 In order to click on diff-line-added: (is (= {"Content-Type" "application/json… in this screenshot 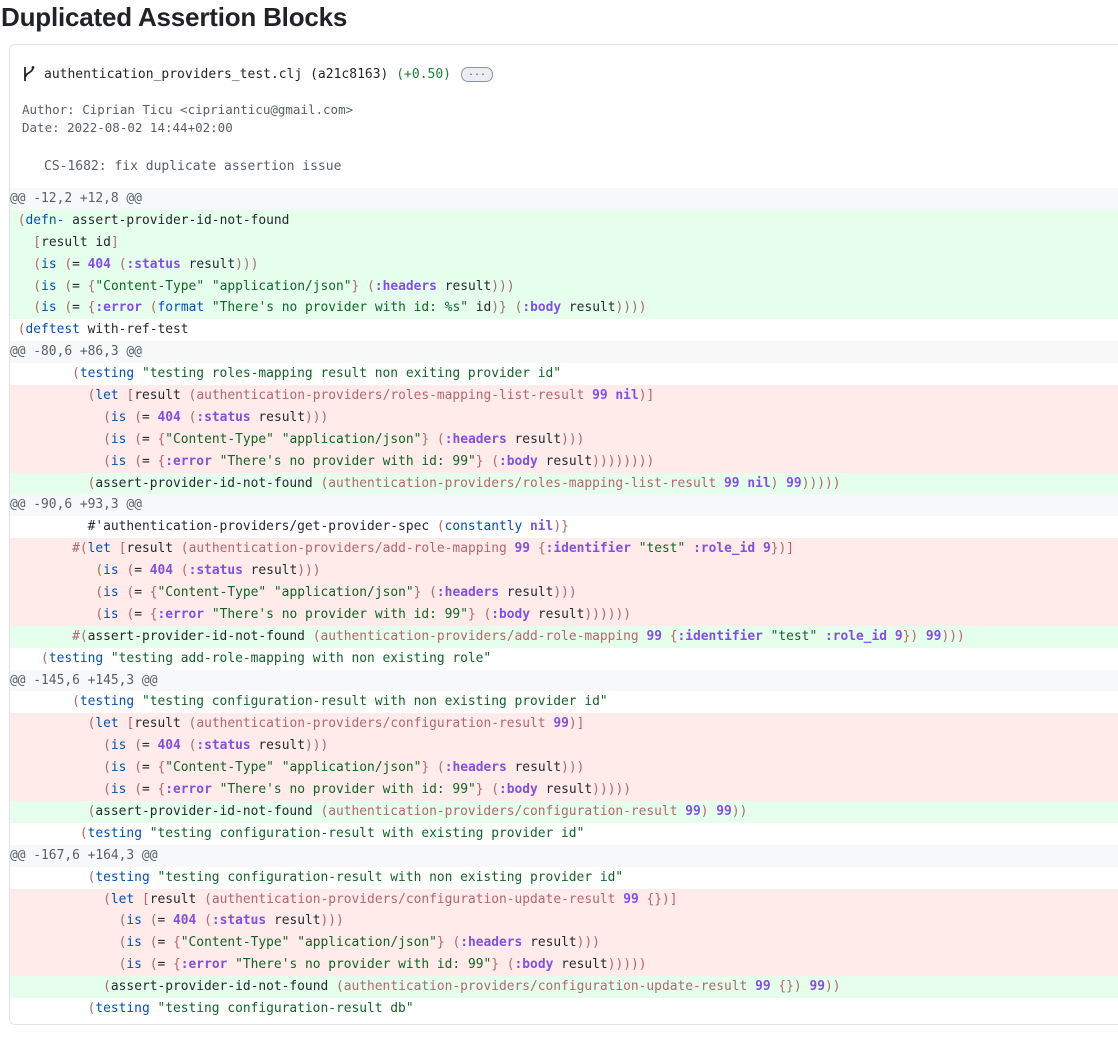, I will do `click(564, 286)`.